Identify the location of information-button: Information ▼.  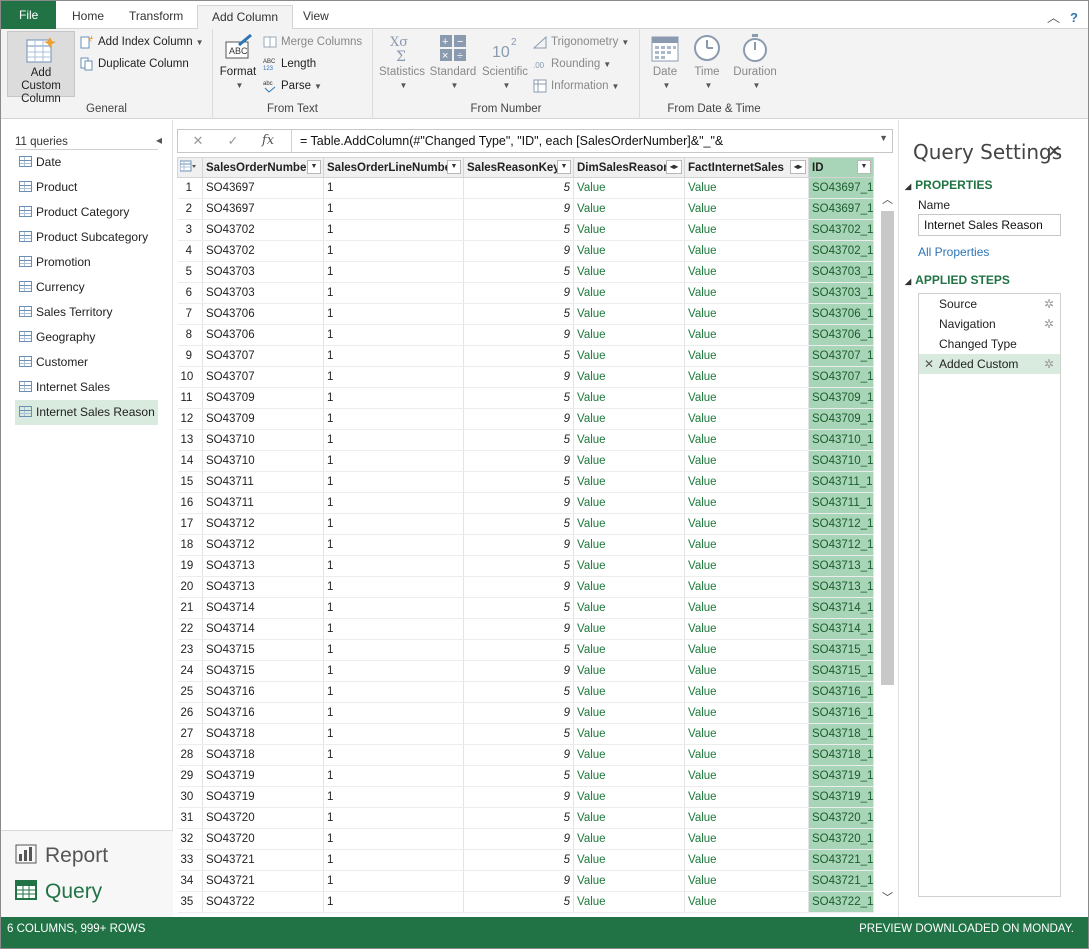
(576, 86).